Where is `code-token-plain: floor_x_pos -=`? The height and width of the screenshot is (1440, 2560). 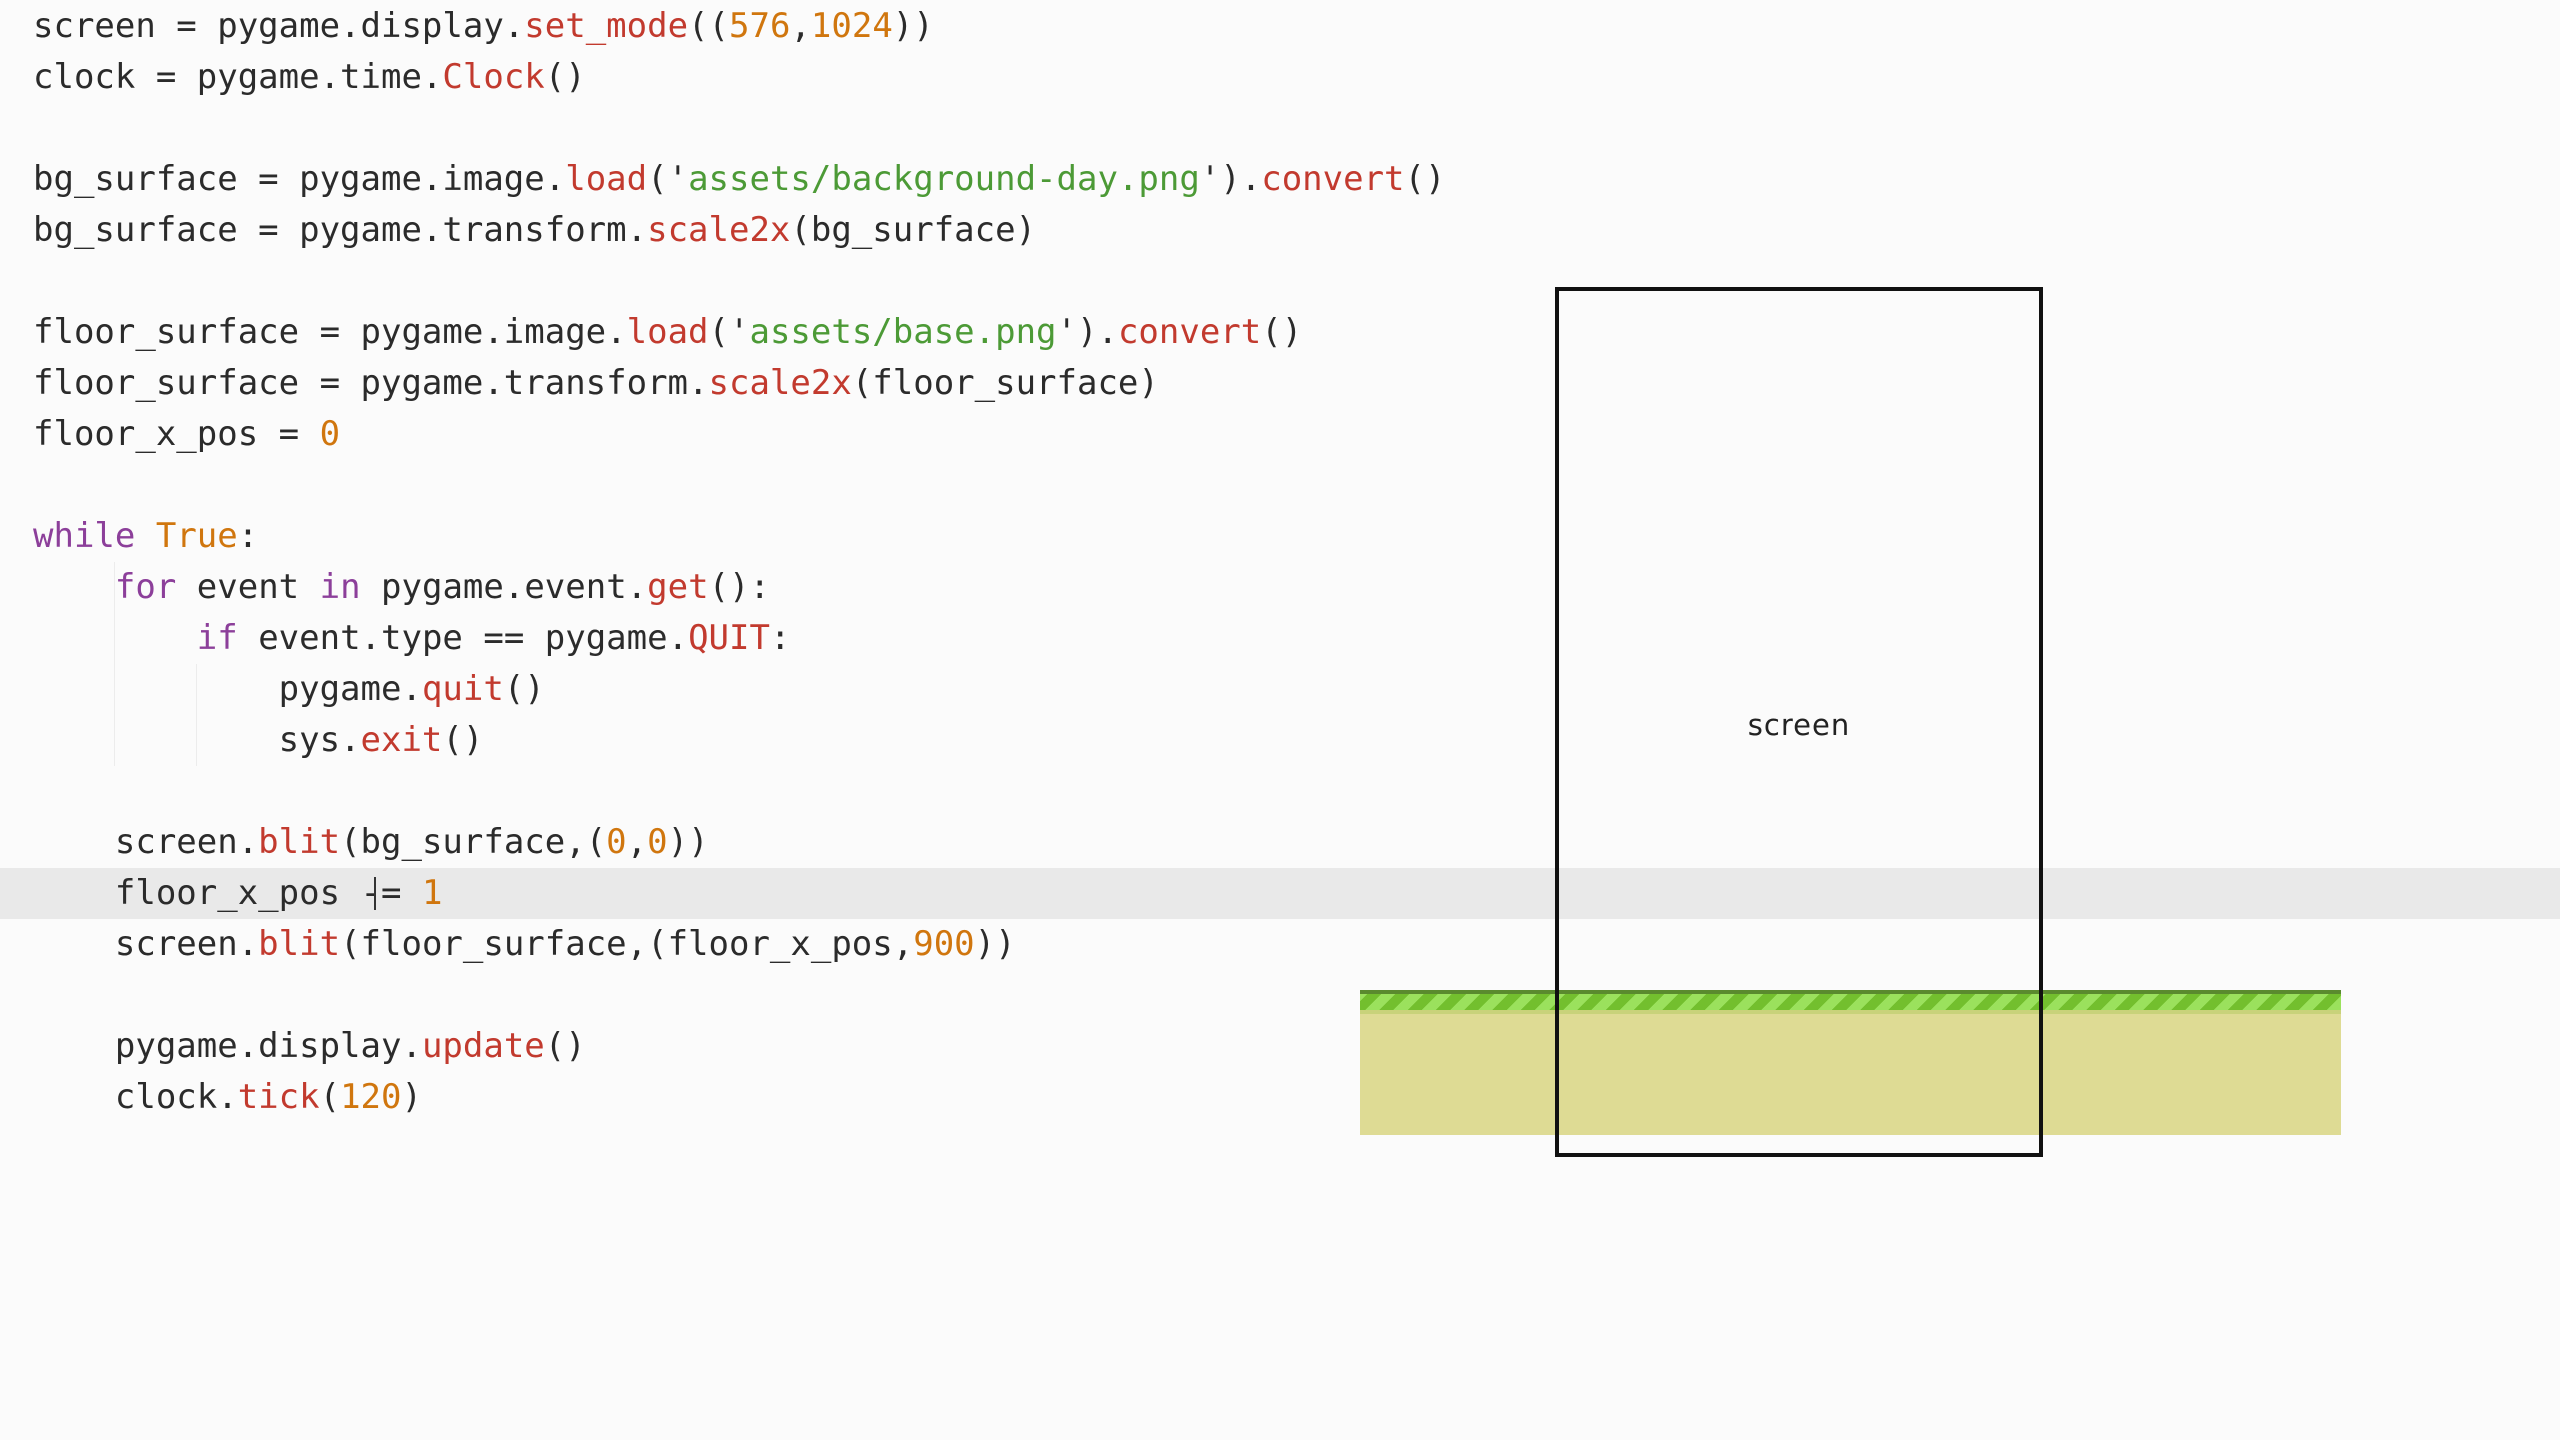 code-token-plain: floor_x_pos -= is located at coordinates (227, 893).